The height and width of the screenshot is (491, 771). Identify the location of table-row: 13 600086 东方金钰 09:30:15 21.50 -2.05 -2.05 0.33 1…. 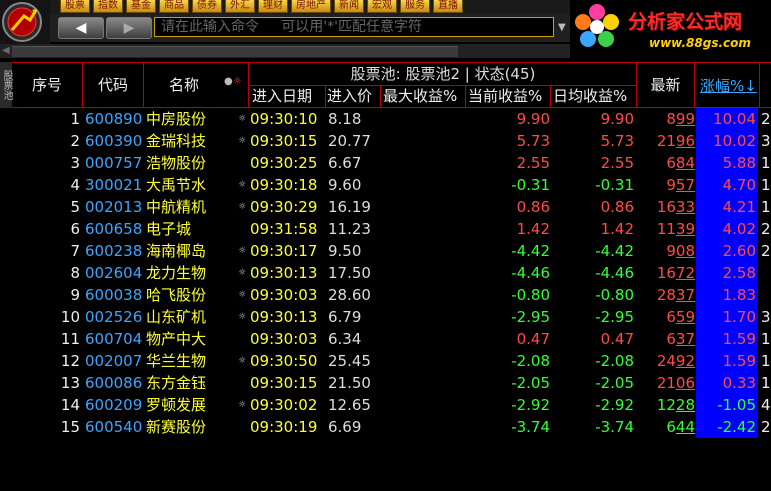
(385, 383).